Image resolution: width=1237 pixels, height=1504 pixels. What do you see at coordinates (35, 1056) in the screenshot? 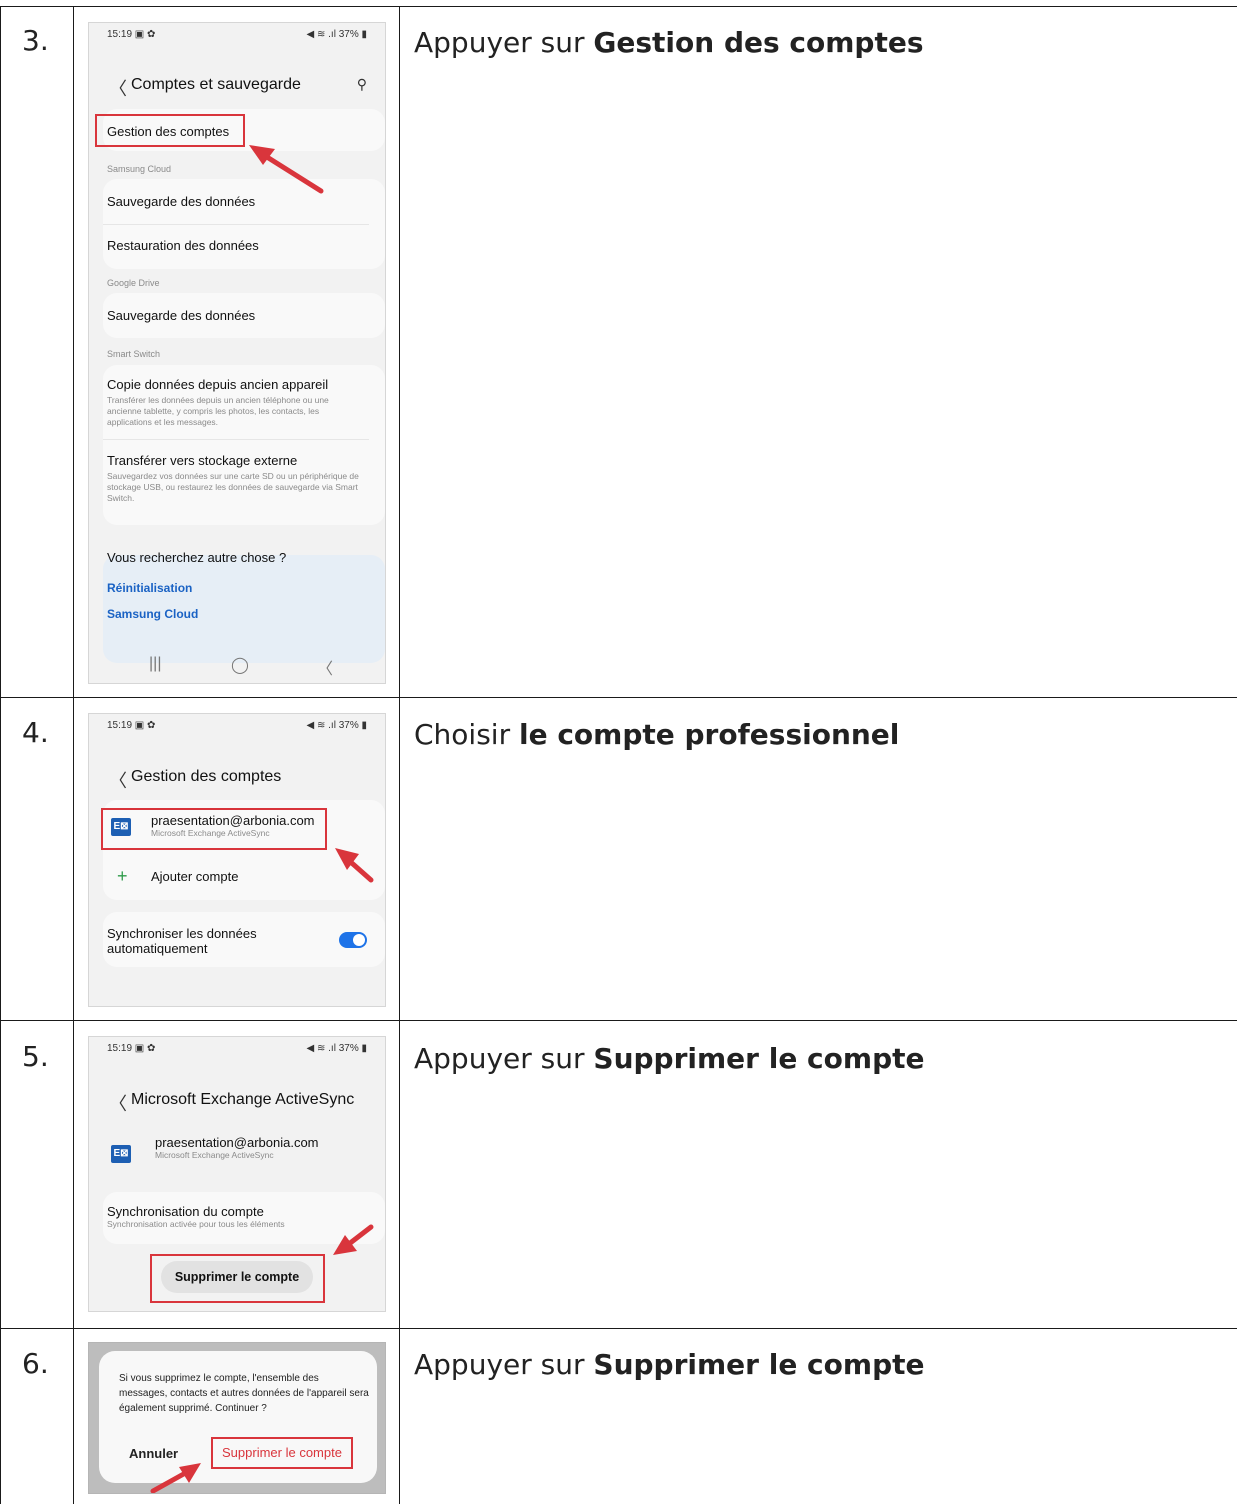
I see `step-number: 5.` at bounding box center [35, 1056].